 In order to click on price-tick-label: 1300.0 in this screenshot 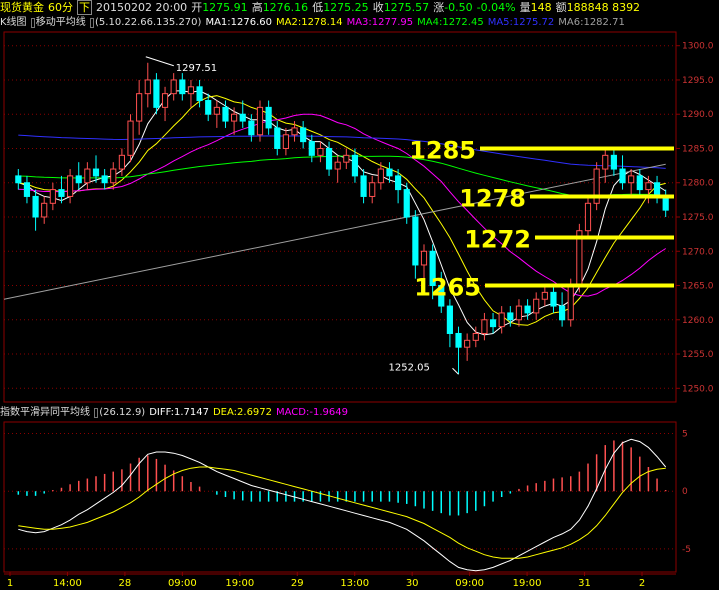, I will do `click(698, 47)`.